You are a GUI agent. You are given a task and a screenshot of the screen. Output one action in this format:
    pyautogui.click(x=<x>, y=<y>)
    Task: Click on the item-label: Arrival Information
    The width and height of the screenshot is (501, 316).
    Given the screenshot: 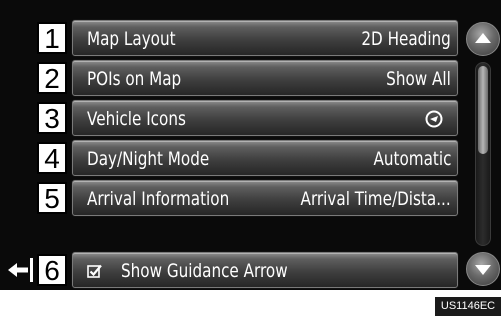 What is the action you would take?
    pyautogui.click(x=158, y=199)
    